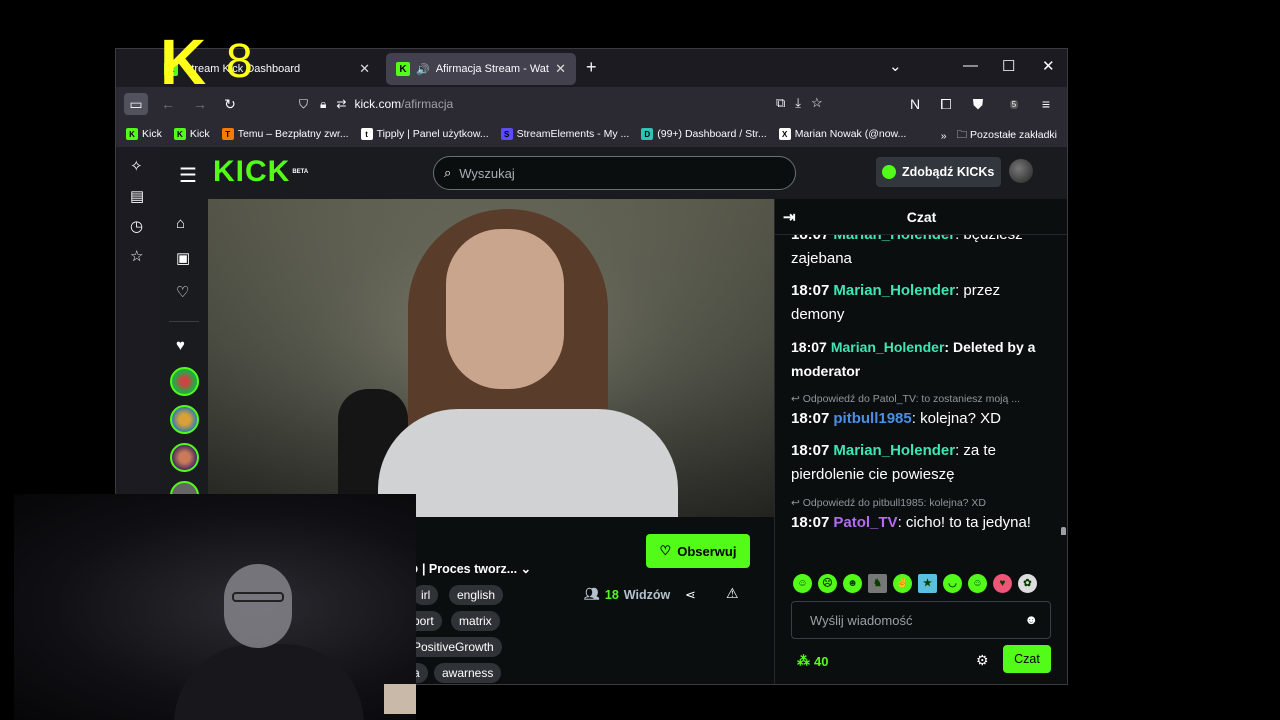  What do you see at coordinates (964, 522) in the screenshot?
I see `message-text: : cicho! to ta jedyna!` at bounding box center [964, 522].